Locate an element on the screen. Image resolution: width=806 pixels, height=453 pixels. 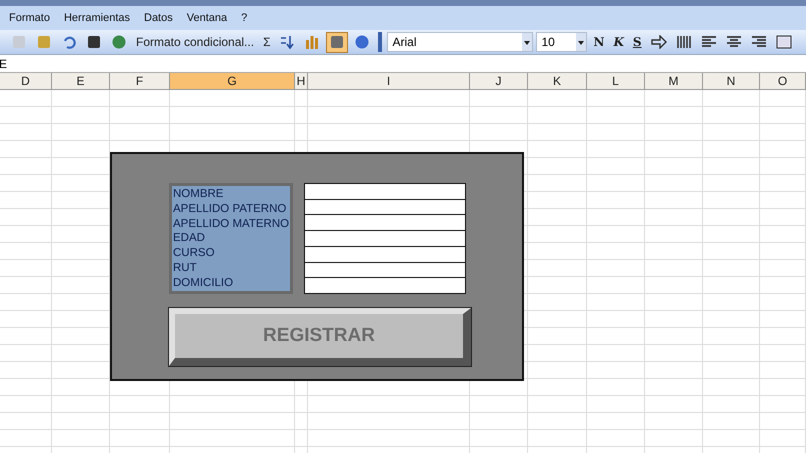
bold-button: N is located at coordinates (599, 42).